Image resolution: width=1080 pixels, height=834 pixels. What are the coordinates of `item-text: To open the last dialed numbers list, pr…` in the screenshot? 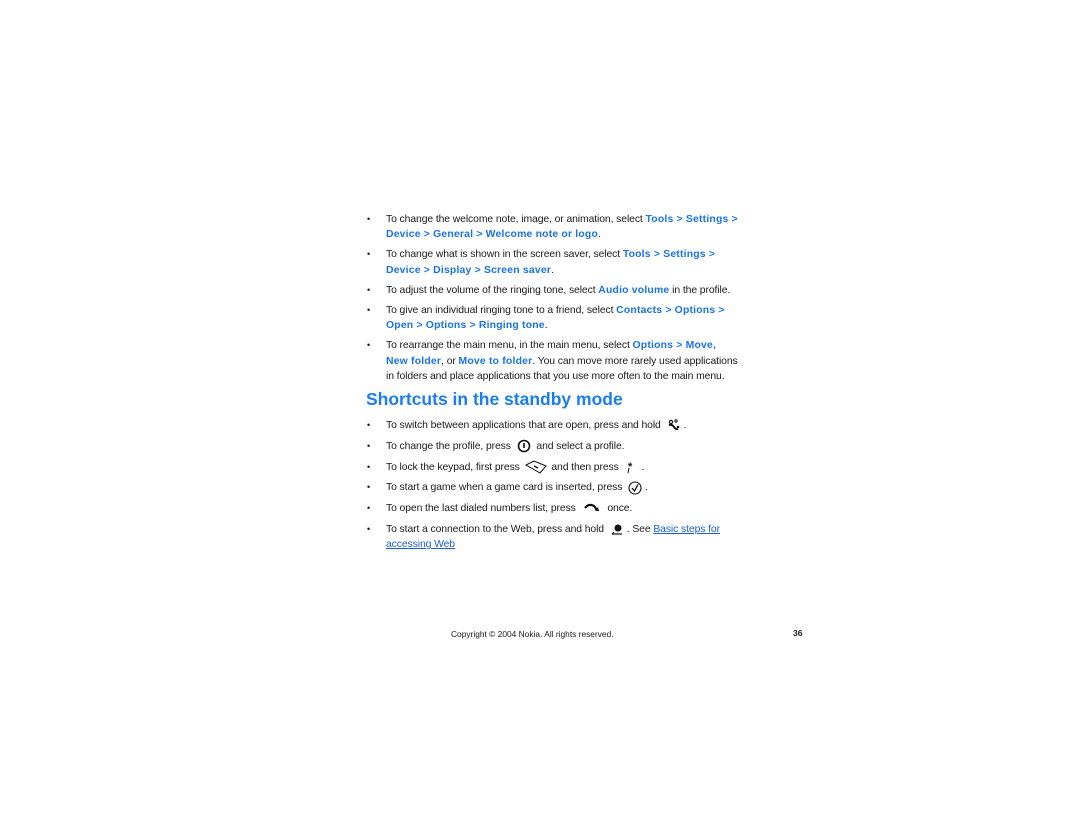 It's located at (482, 509).